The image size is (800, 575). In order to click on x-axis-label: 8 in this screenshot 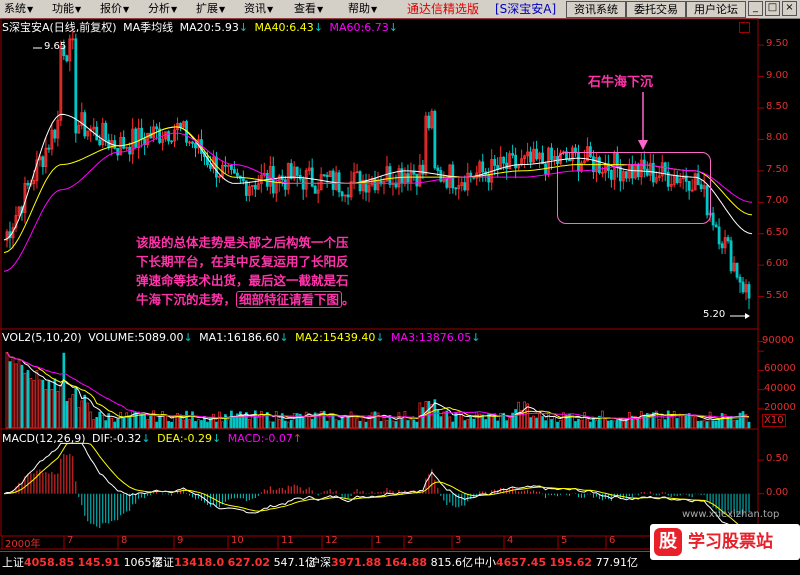, I will do `click(124, 540)`.